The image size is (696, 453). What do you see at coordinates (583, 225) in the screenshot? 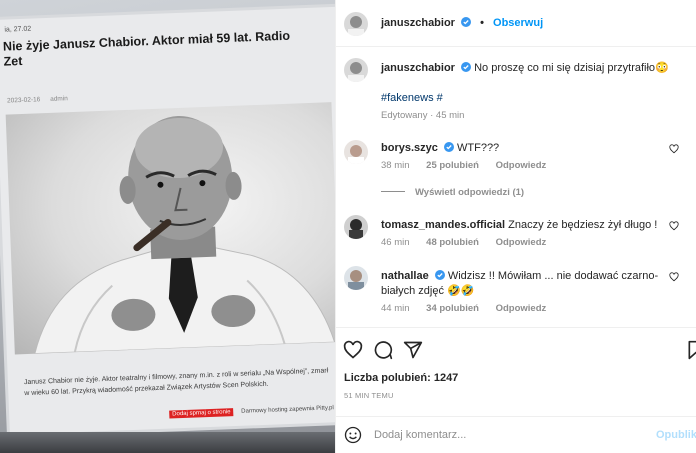
I see `comment-text: Znaczy że będziesz żył długo !` at bounding box center [583, 225].